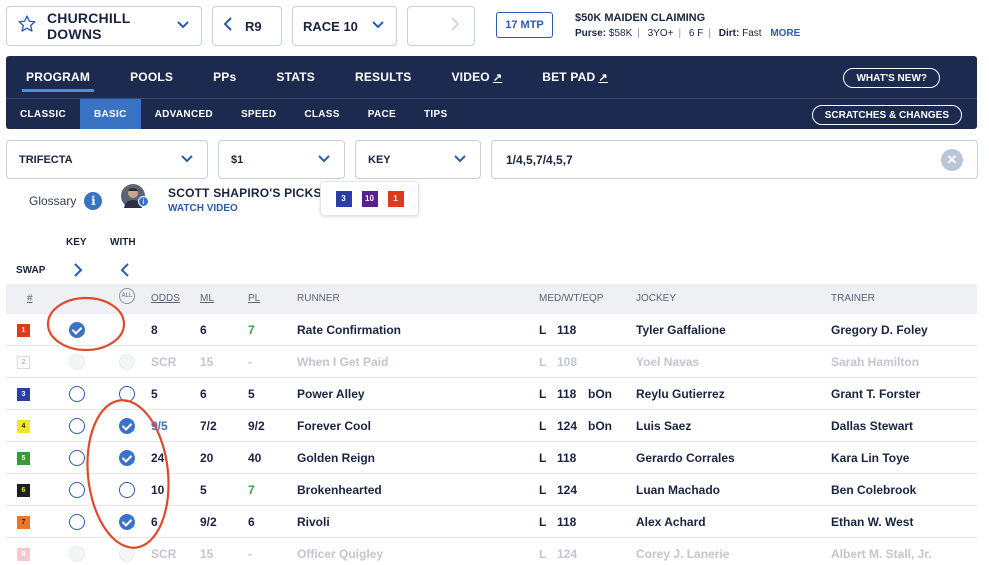 The height and width of the screenshot is (565, 989). Describe the element at coordinates (875, 362) in the screenshot. I see `trainer-name: Sarah Hamilton` at that location.